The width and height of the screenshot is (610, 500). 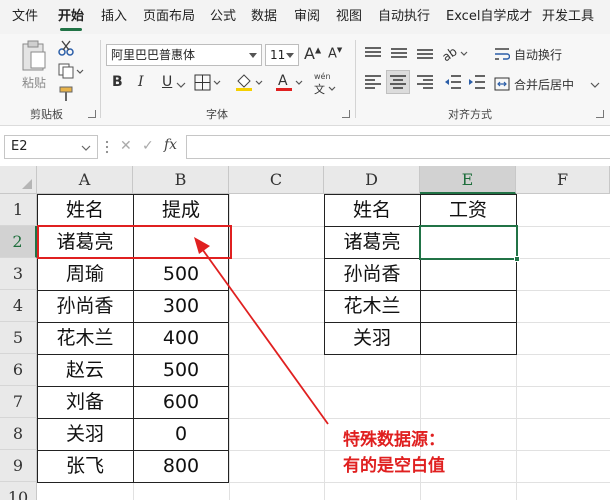 I want to click on fill-handle, so click(x=517, y=259).